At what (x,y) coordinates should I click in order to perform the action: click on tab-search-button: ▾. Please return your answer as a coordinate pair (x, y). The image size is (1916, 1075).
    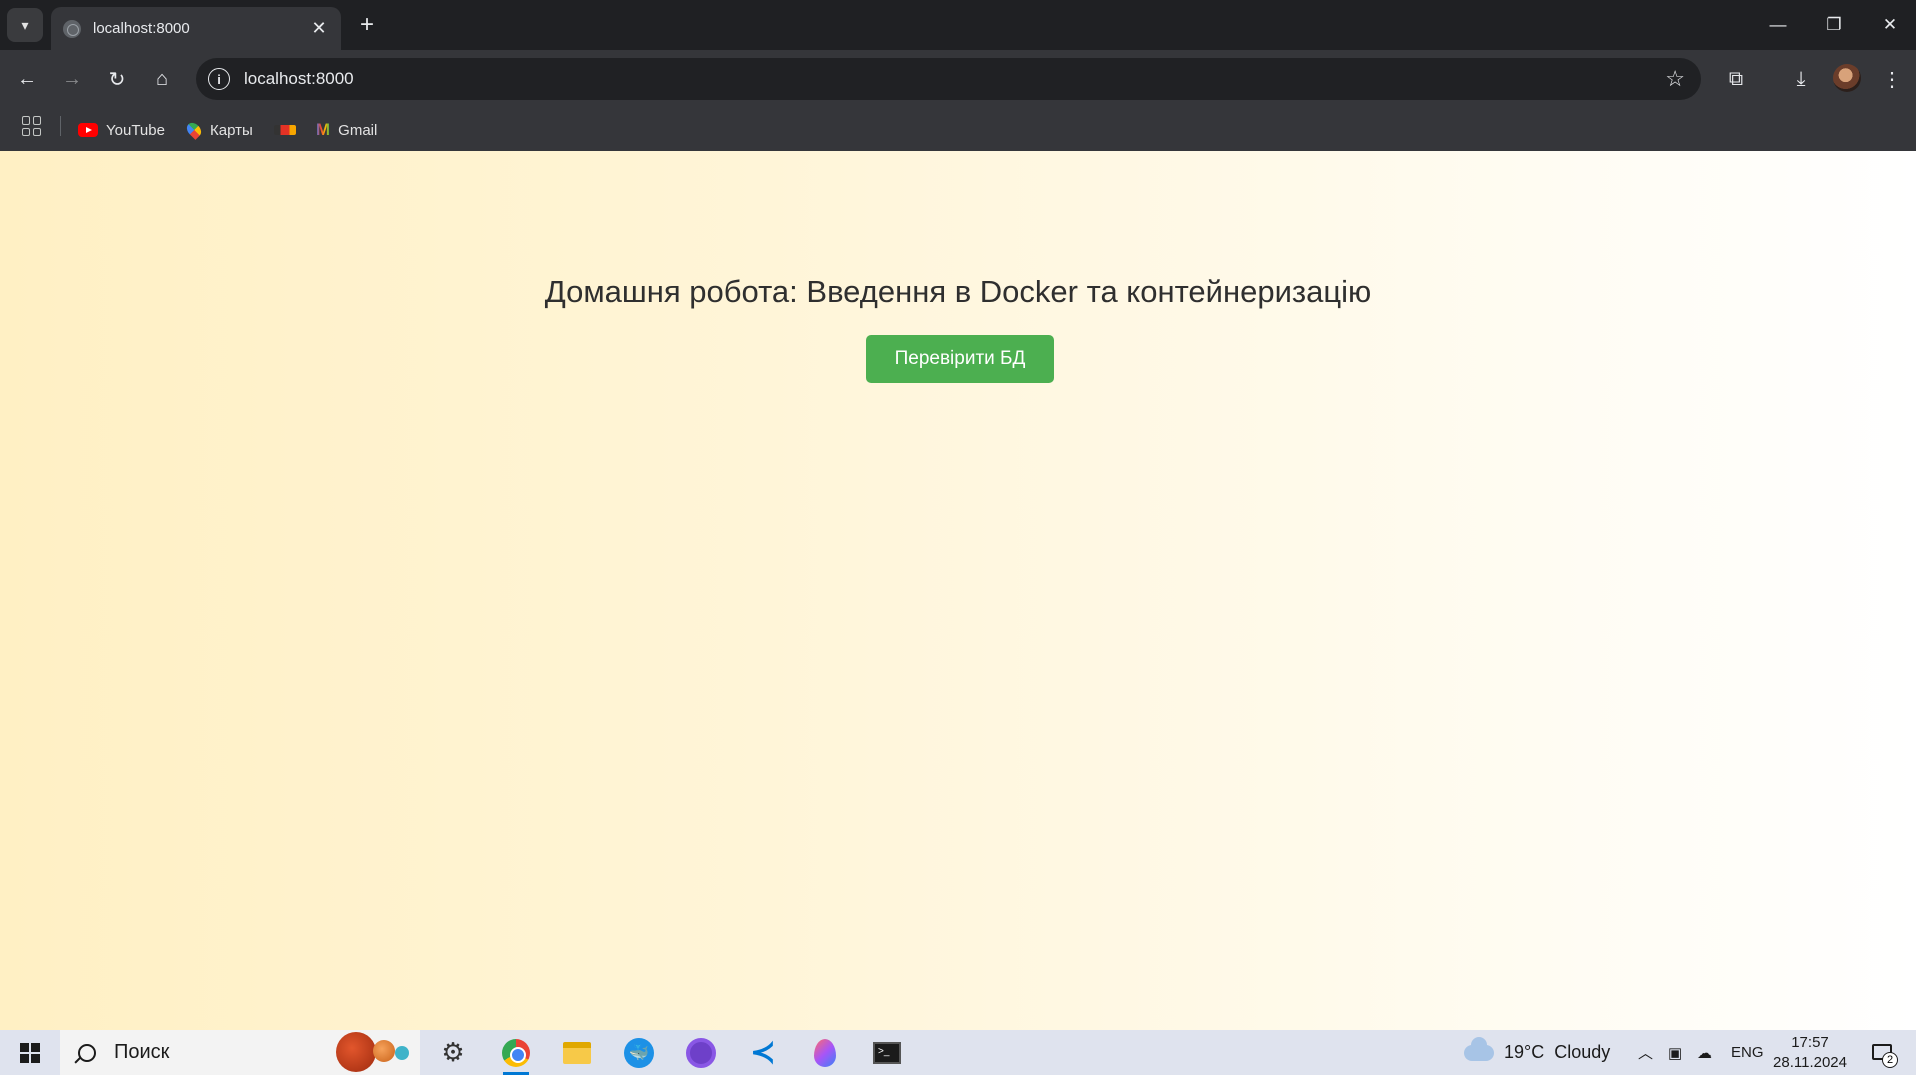
    Looking at the image, I should click on (25, 25).